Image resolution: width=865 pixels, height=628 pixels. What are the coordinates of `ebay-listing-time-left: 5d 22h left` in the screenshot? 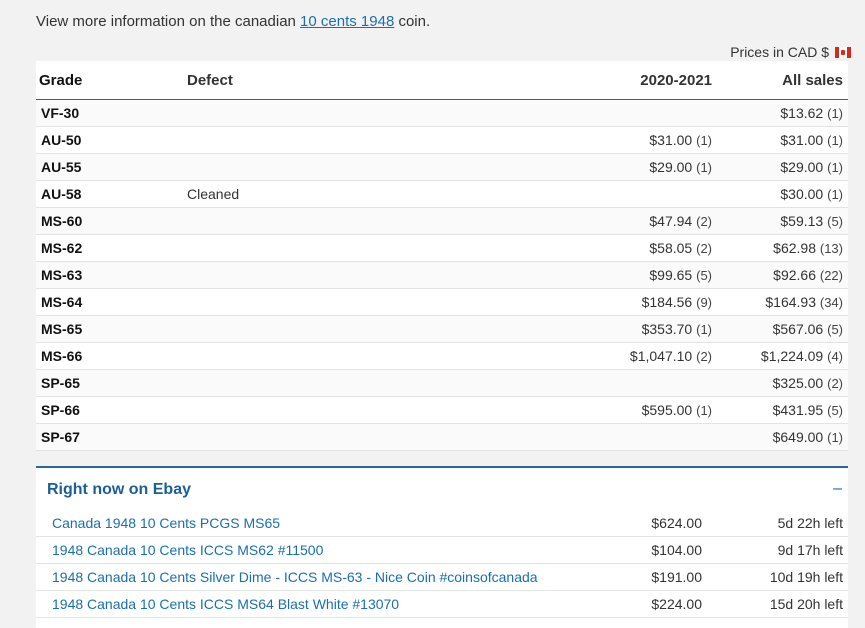 It's located at (810, 523).